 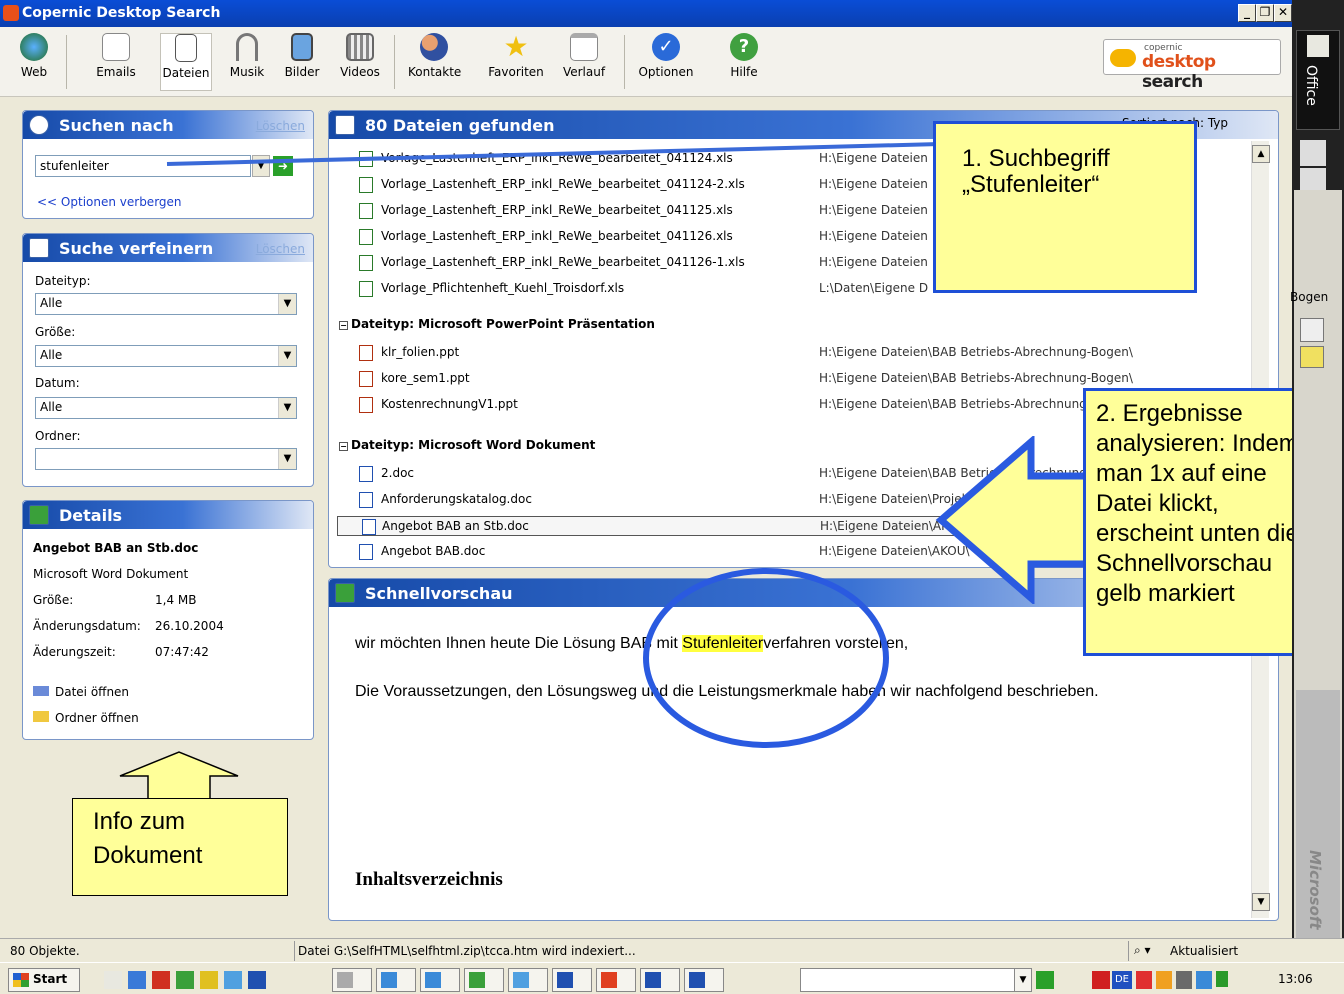 What do you see at coordinates (44, 980) in the screenshot?
I see `start-button: Start` at bounding box center [44, 980].